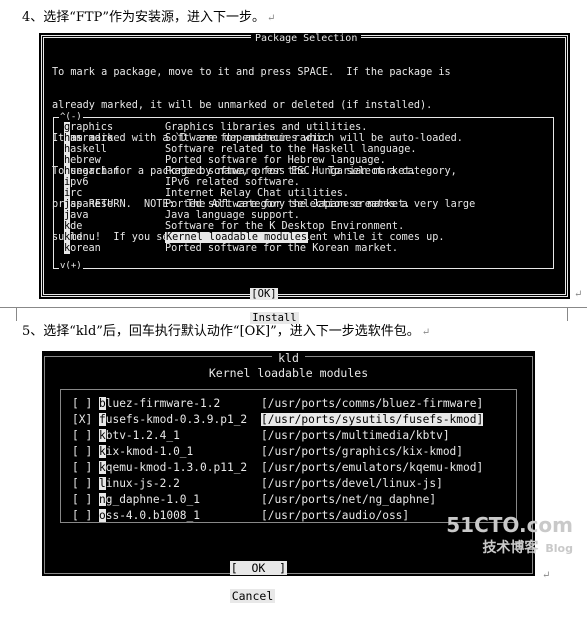 This screenshot has width=587, height=617. Describe the element at coordinates (559, 548) in the screenshot. I see `watermark-blog: Blog` at that location.